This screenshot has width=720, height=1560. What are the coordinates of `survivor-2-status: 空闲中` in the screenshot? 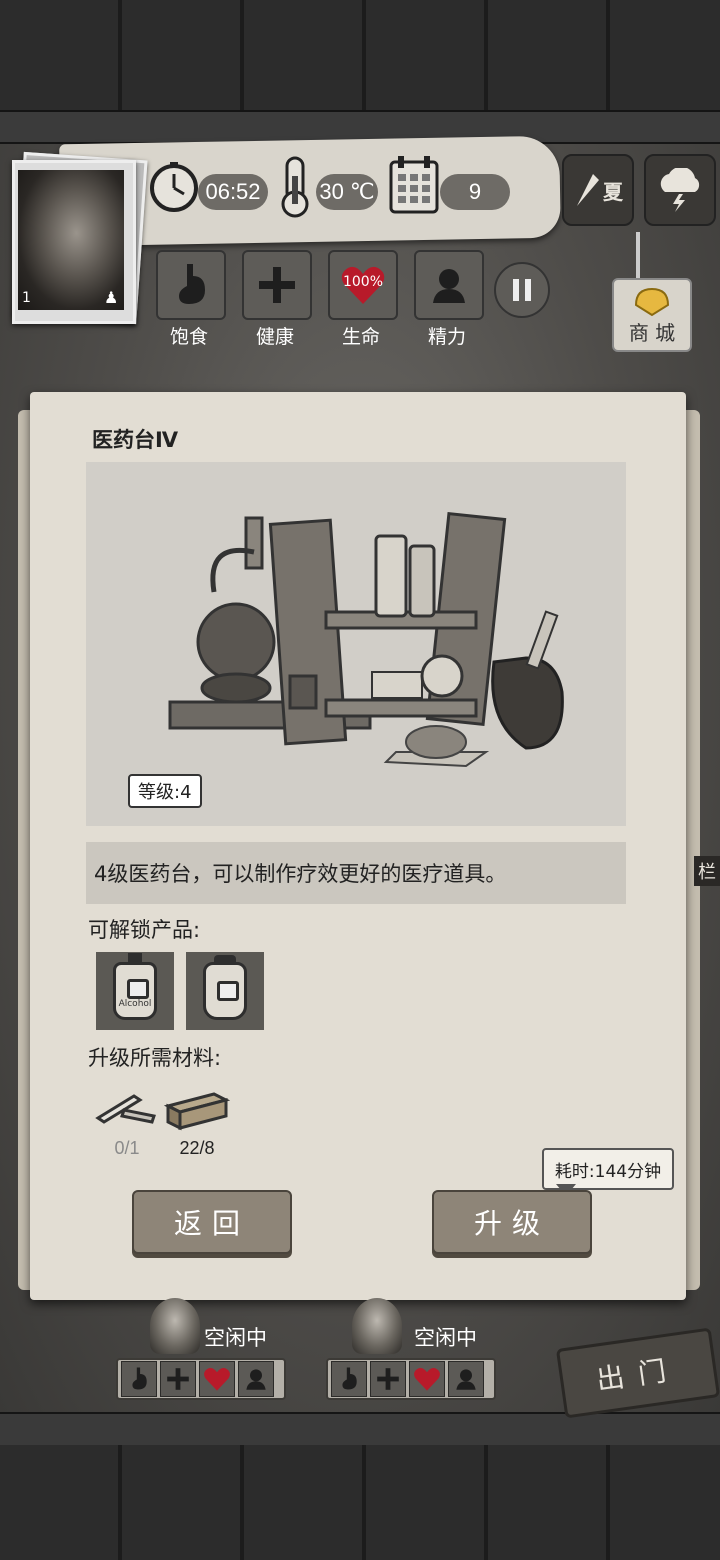 It's located at (445, 1338).